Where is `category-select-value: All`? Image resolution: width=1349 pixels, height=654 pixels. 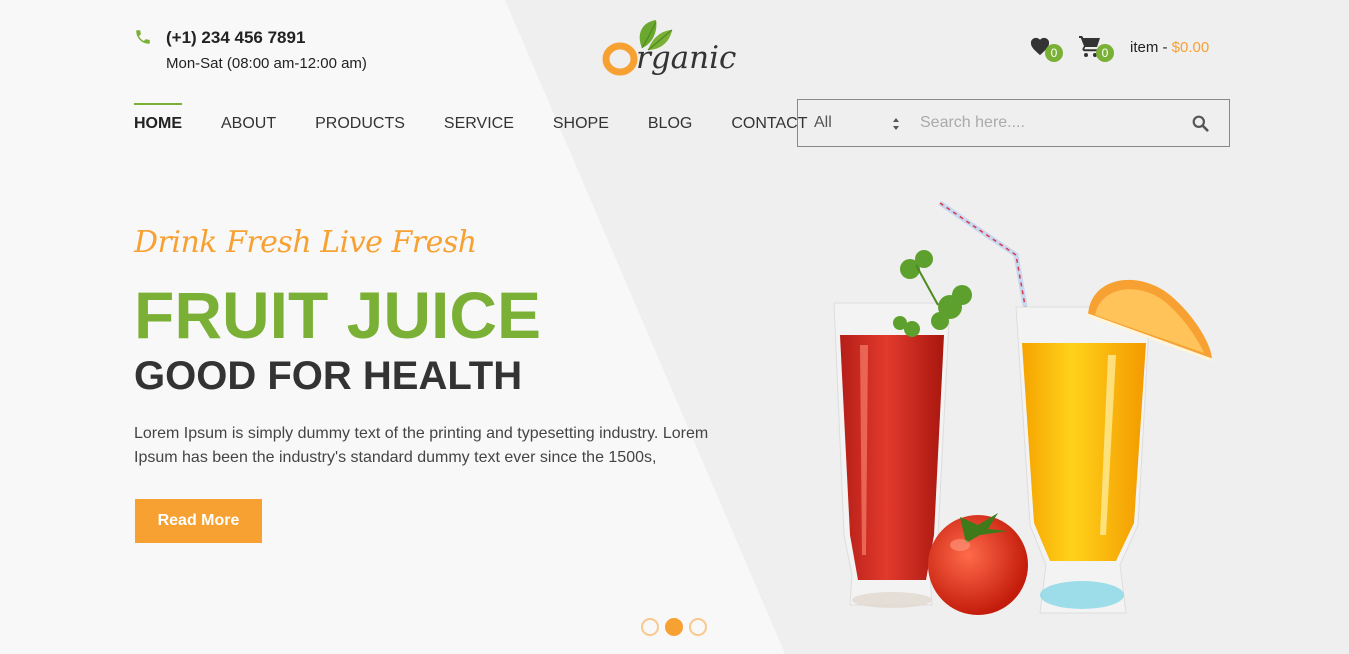
category-select-value: All is located at coordinates (823, 122).